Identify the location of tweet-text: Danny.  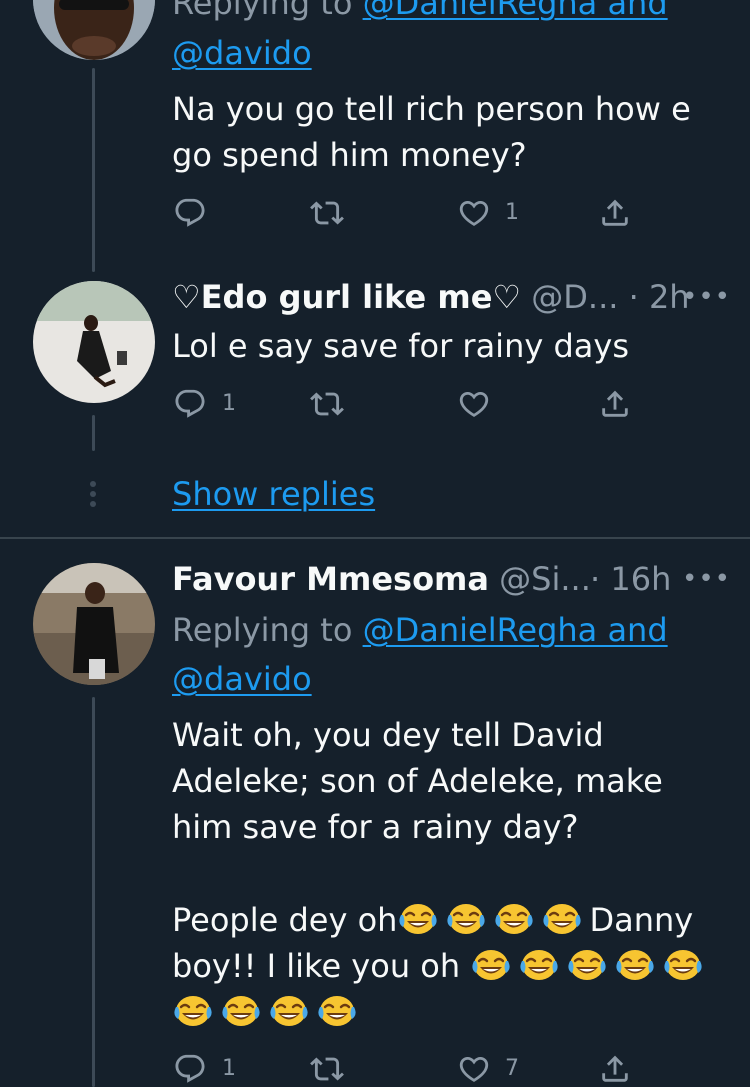
(641, 920).